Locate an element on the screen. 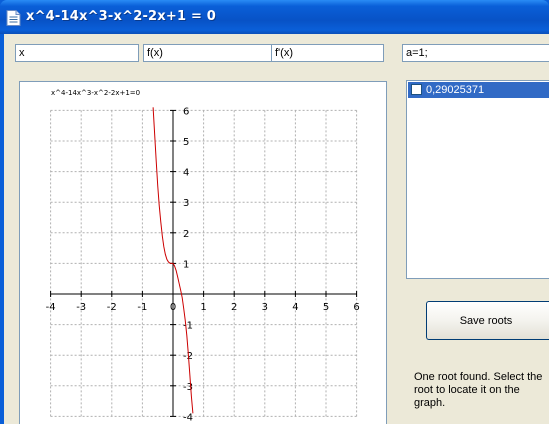  y-tick-label: 6 is located at coordinates (186, 111).